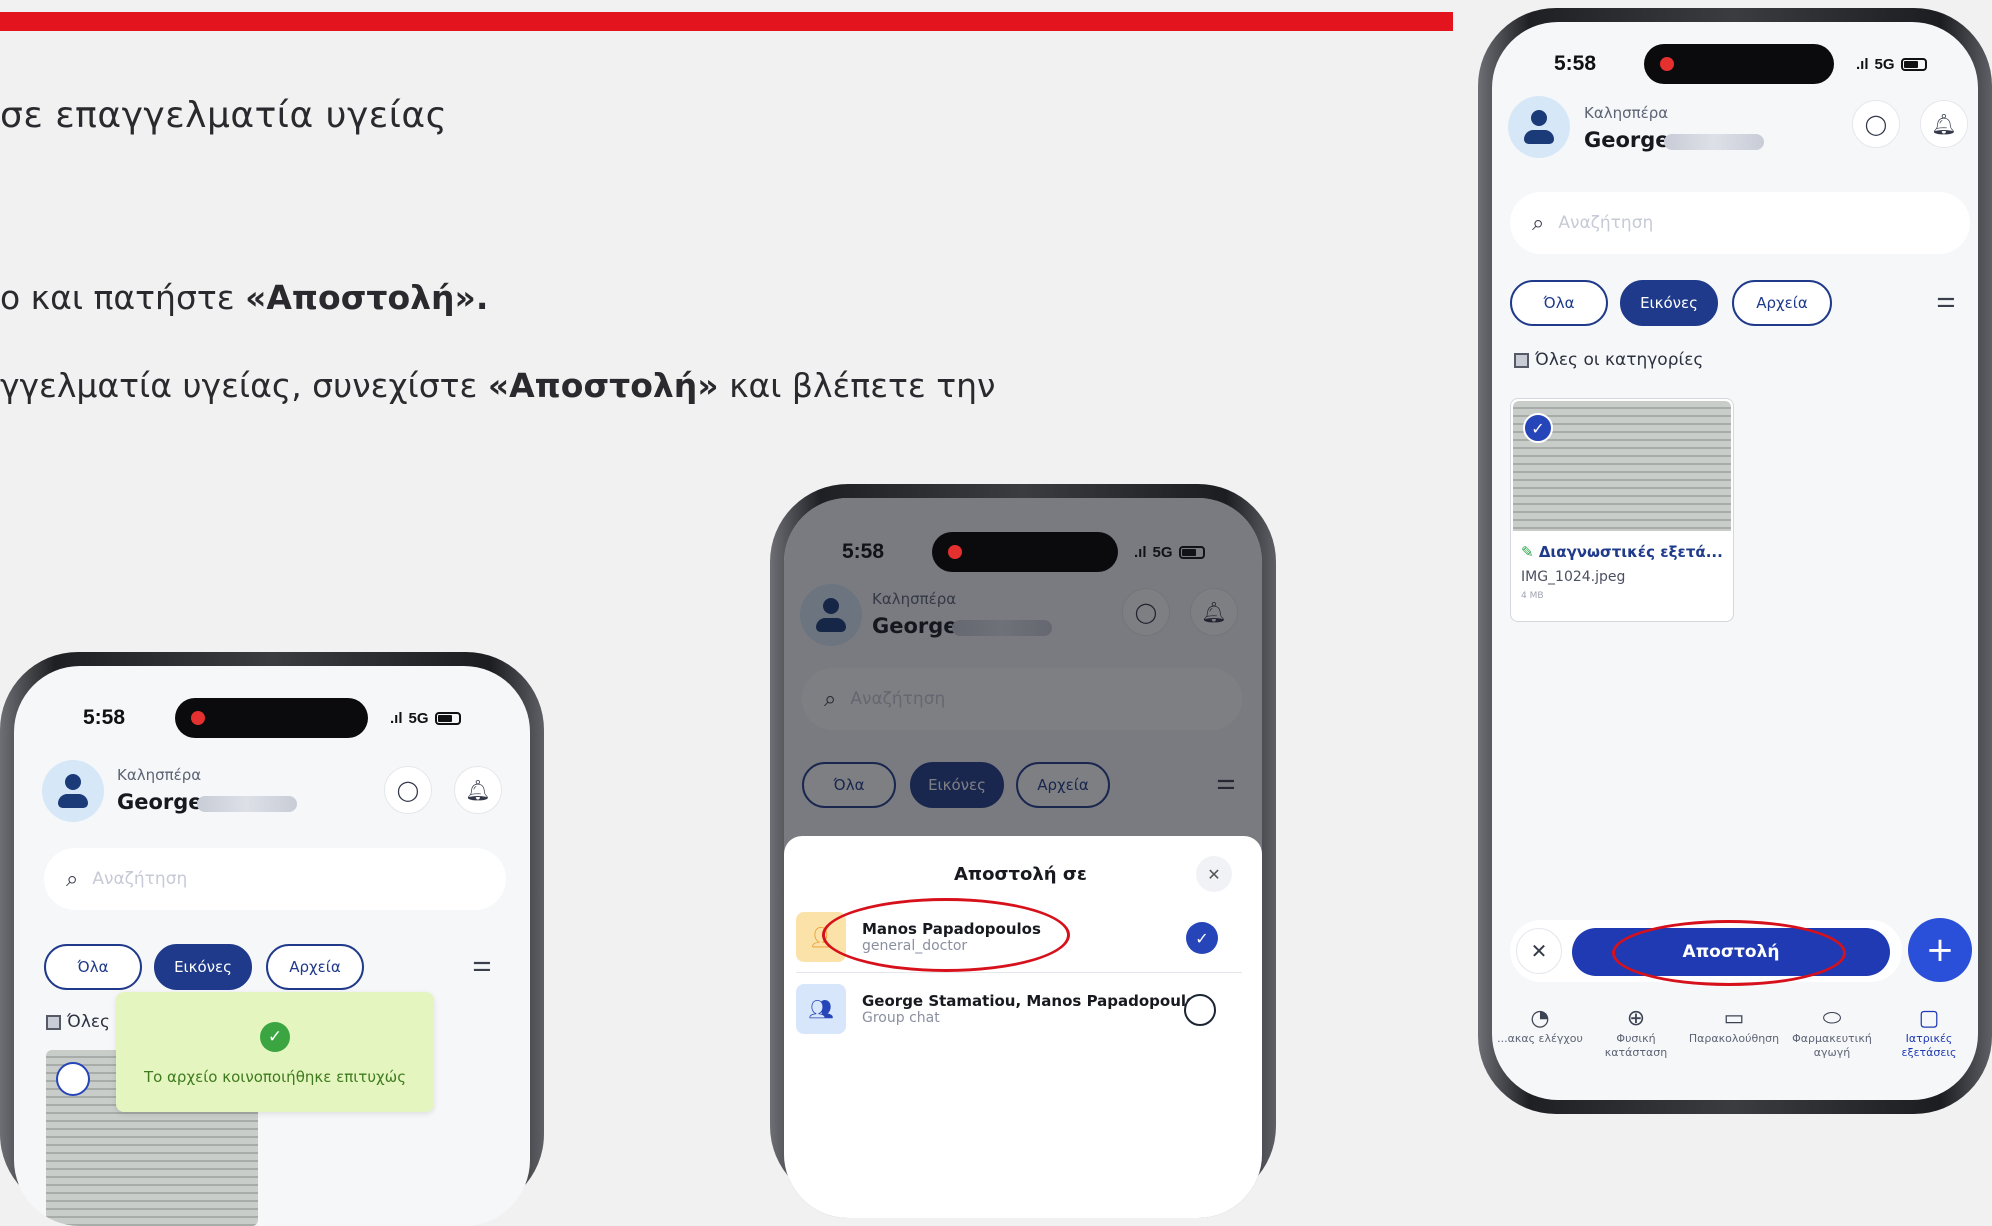 This screenshot has height=1226, width=1992. I want to click on nav-monitoring: ▭ Παρακολούθηση, so click(1734, 1033).